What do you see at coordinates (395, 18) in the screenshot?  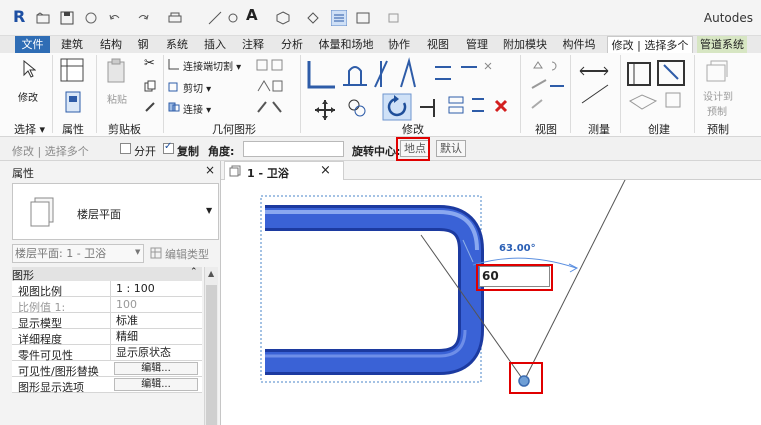 I see `switch-windows-icon` at bounding box center [395, 18].